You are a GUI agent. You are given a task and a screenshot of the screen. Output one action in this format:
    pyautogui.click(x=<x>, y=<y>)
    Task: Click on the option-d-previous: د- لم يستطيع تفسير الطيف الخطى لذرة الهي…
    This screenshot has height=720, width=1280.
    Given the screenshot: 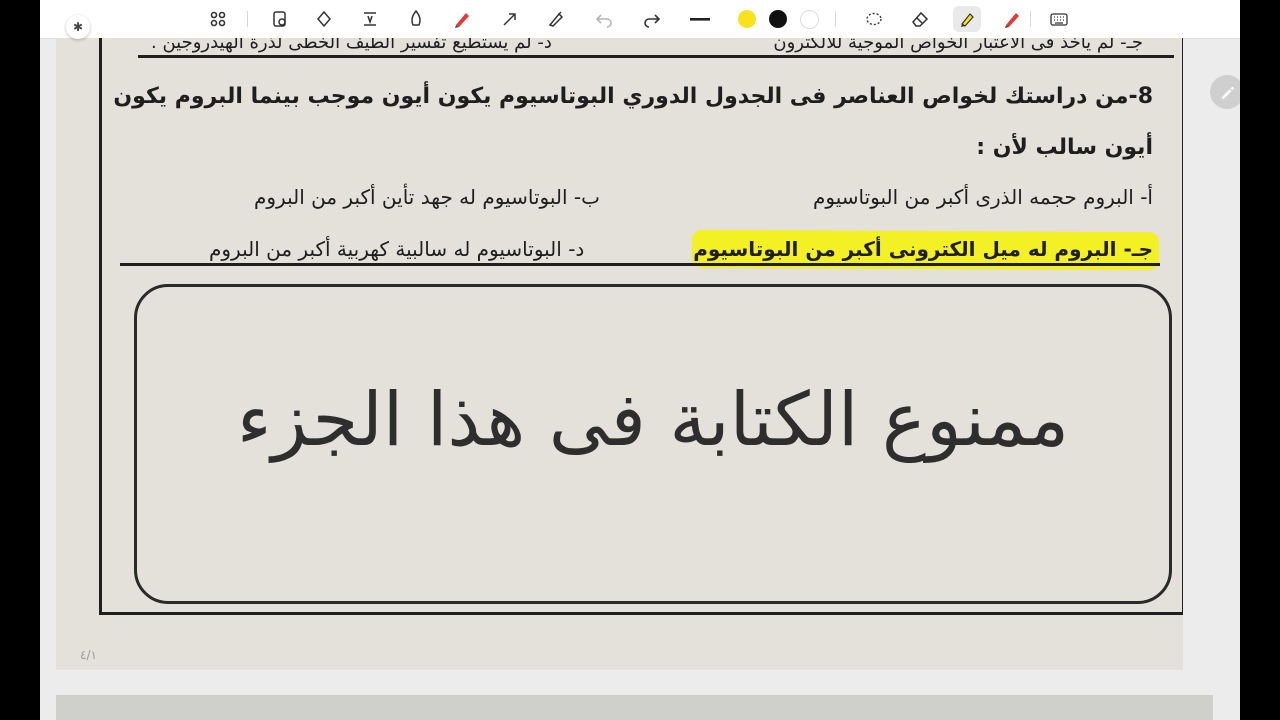 What is the action you would take?
    pyautogui.click(x=351, y=45)
    